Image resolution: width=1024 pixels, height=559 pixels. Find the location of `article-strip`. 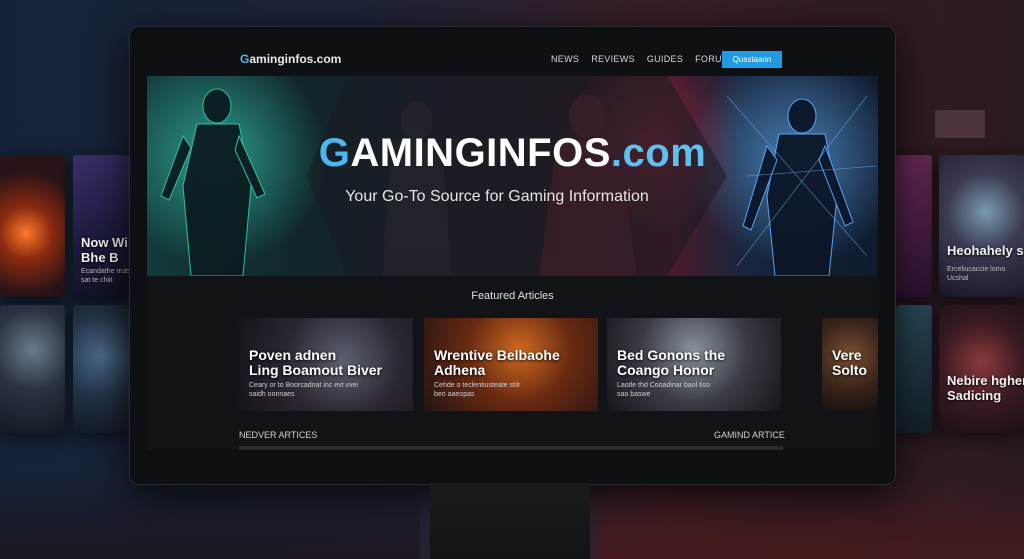

article-strip is located at coordinates (511, 448).